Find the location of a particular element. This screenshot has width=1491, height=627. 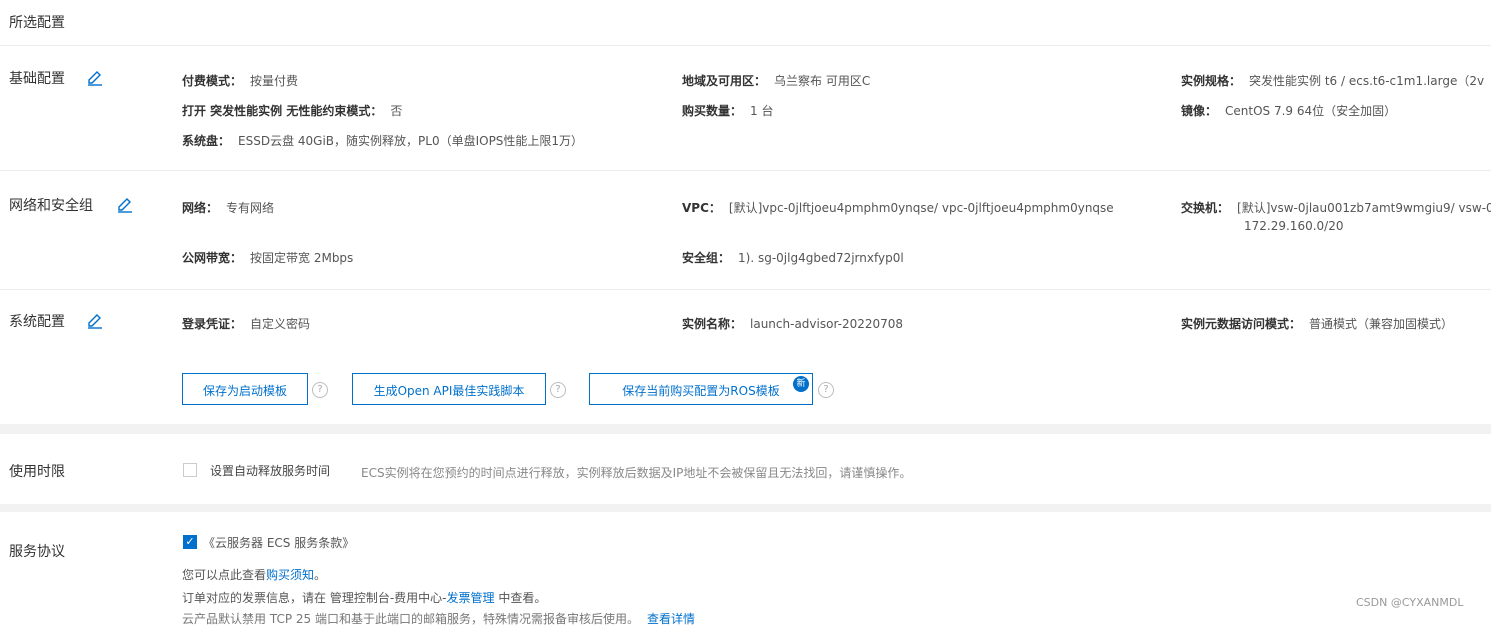

field-value: [默认]vsw-0jlau001zb7amt9wmgiu9/ vsw-0j is located at coordinates (1364, 208).